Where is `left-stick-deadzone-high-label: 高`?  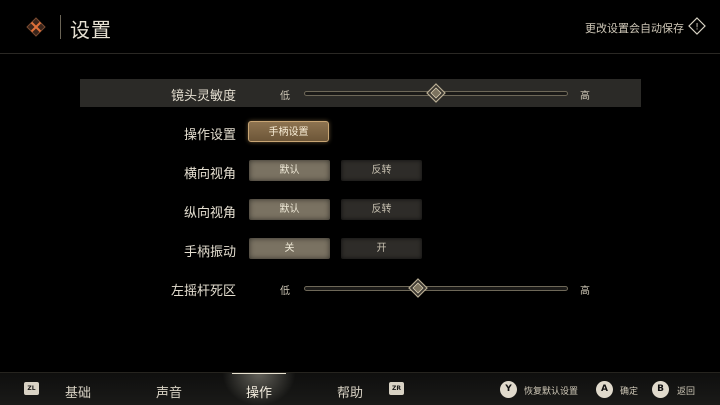 left-stick-deadzone-high-label: 高 is located at coordinates (585, 291).